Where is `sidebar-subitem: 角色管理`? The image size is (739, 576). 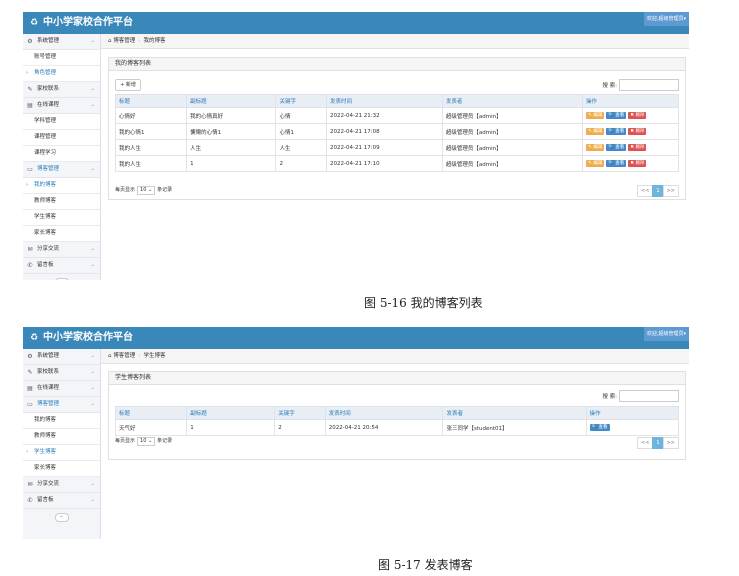
sidebar-subitem: 角色管理 is located at coordinates (61, 74).